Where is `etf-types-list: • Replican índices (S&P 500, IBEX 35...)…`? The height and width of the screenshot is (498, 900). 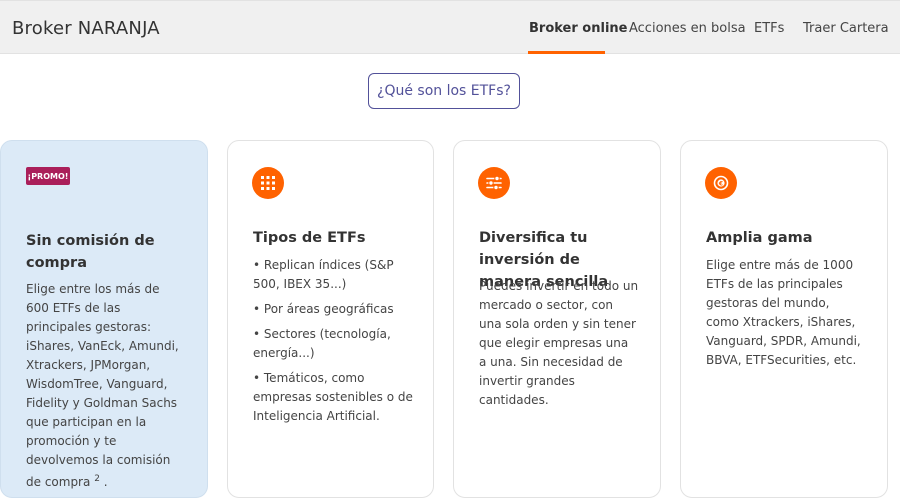
etf-types-list: • Replican índices (S&P 500, IBEX 35...)… is located at coordinates (338, 344).